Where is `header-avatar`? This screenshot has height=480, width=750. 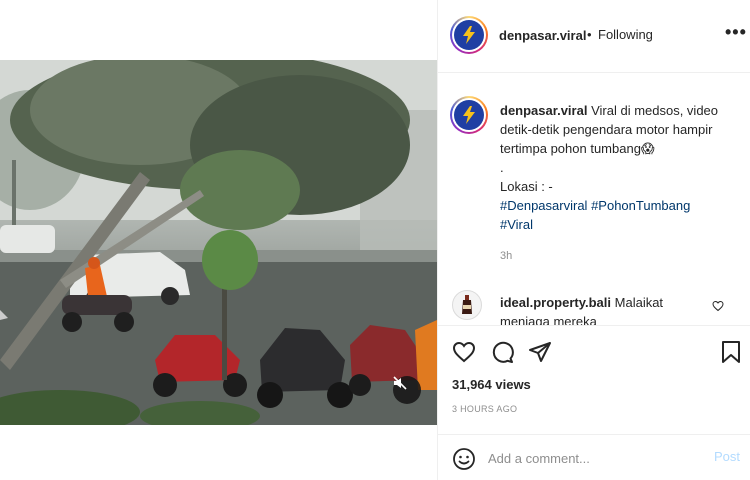 header-avatar is located at coordinates (469, 35).